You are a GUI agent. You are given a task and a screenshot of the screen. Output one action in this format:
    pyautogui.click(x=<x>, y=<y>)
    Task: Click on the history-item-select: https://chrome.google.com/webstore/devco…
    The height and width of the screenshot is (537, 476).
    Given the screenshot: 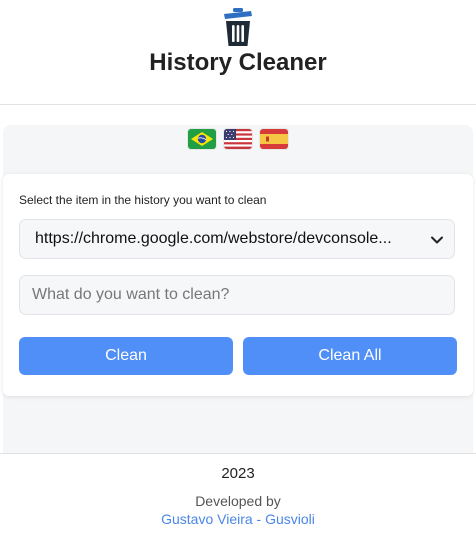 What is the action you would take?
    pyautogui.click(x=237, y=239)
    